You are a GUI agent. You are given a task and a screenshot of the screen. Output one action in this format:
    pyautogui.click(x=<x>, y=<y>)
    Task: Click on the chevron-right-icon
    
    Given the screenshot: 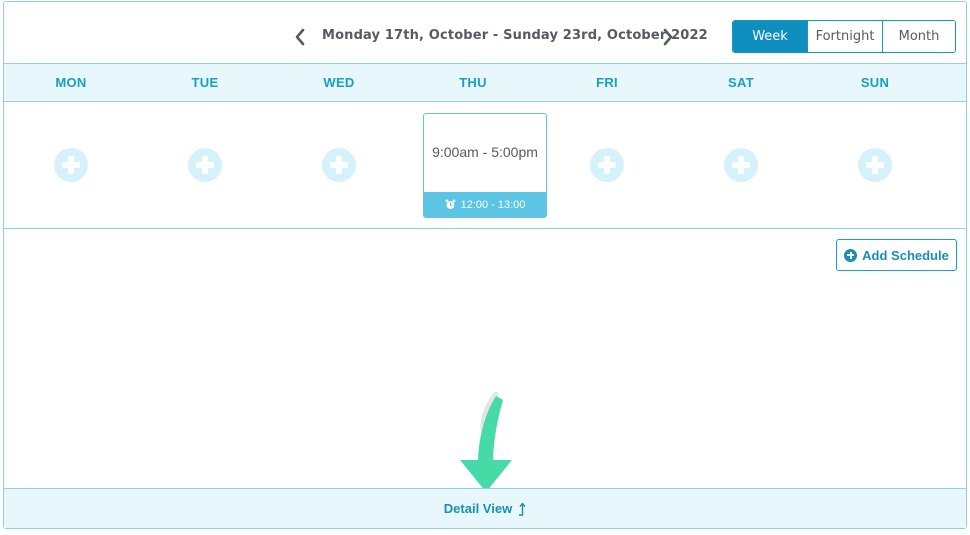 What is the action you would take?
    pyautogui.click(x=668, y=37)
    